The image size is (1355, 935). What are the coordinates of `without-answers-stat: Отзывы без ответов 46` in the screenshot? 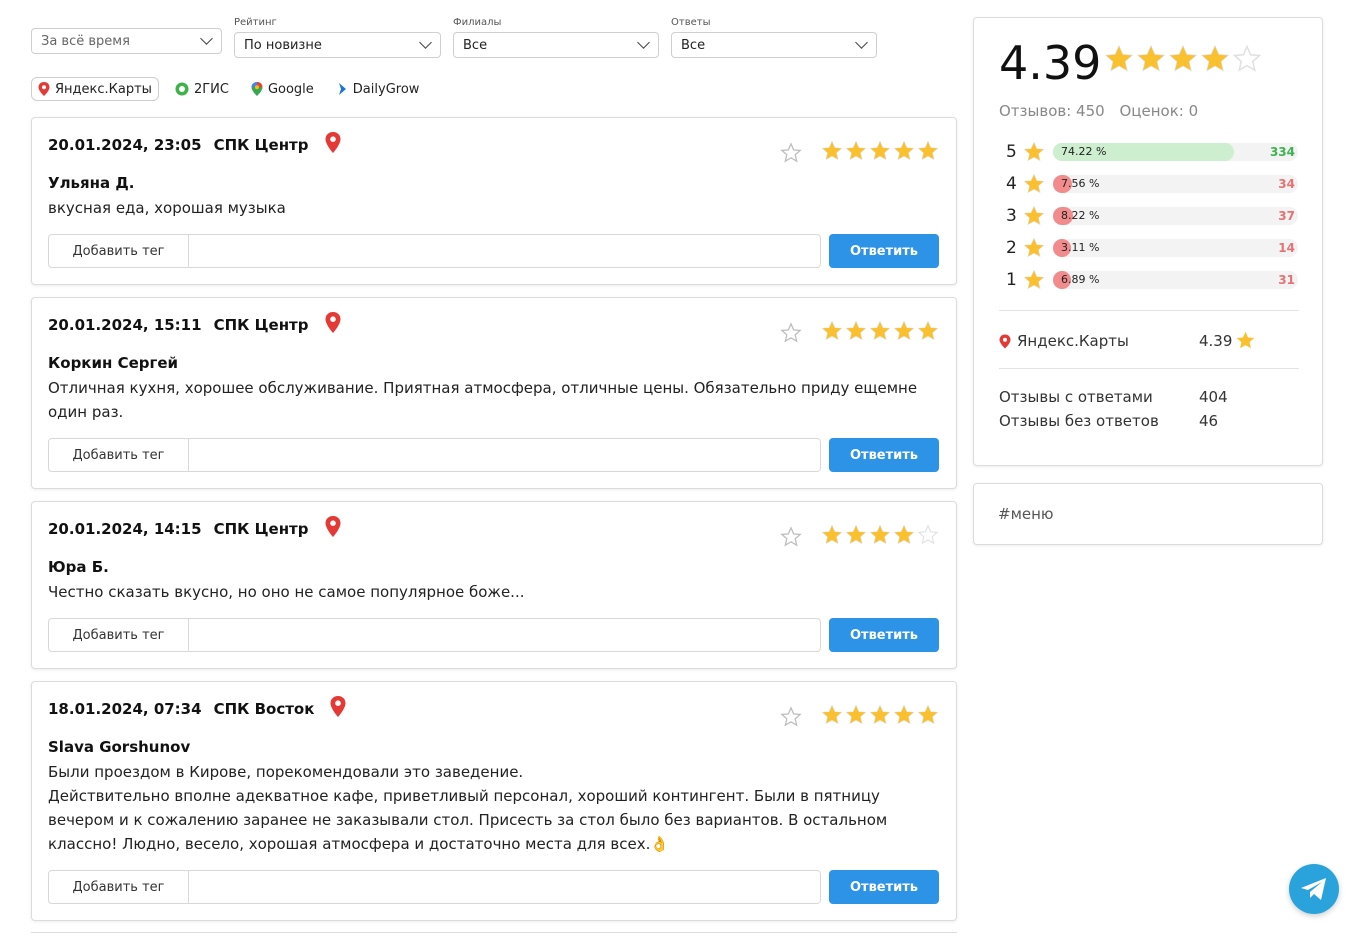 It's located at (1149, 421).